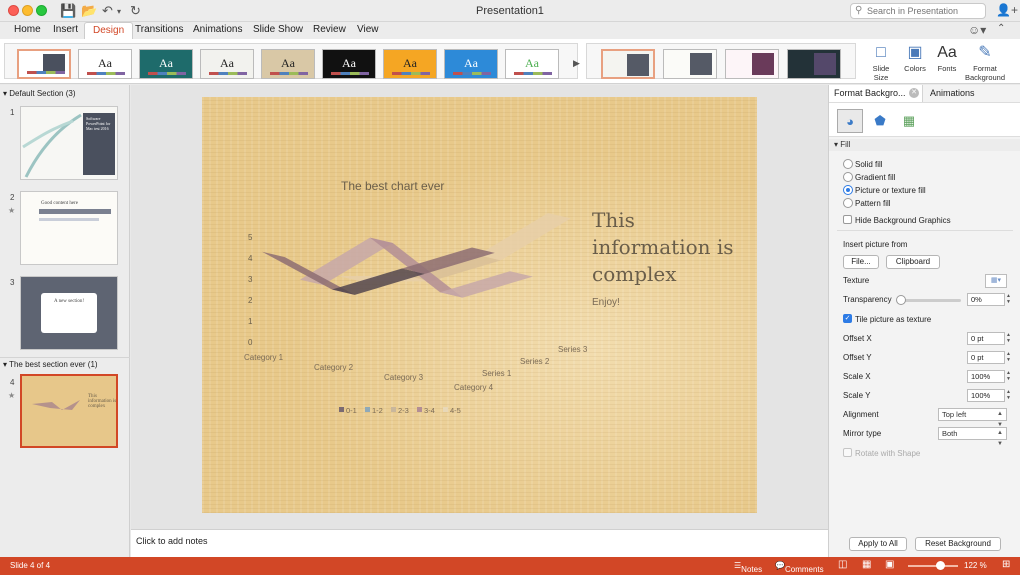  Describe the element at coordinates (1007, 10) in the screenshot. I see `share-icon: 👤+` at that location.